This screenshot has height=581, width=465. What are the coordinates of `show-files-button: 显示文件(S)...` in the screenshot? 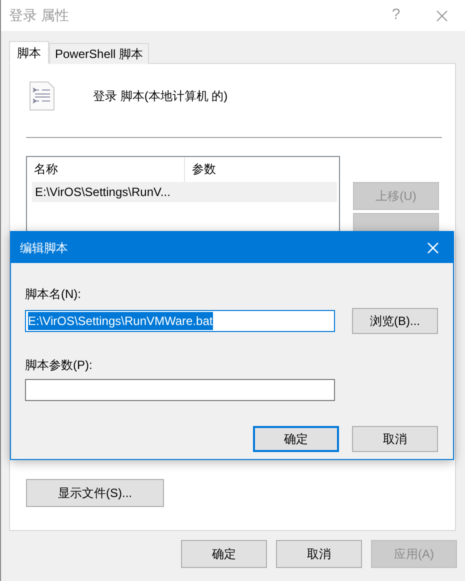 It's located at (95, 493).